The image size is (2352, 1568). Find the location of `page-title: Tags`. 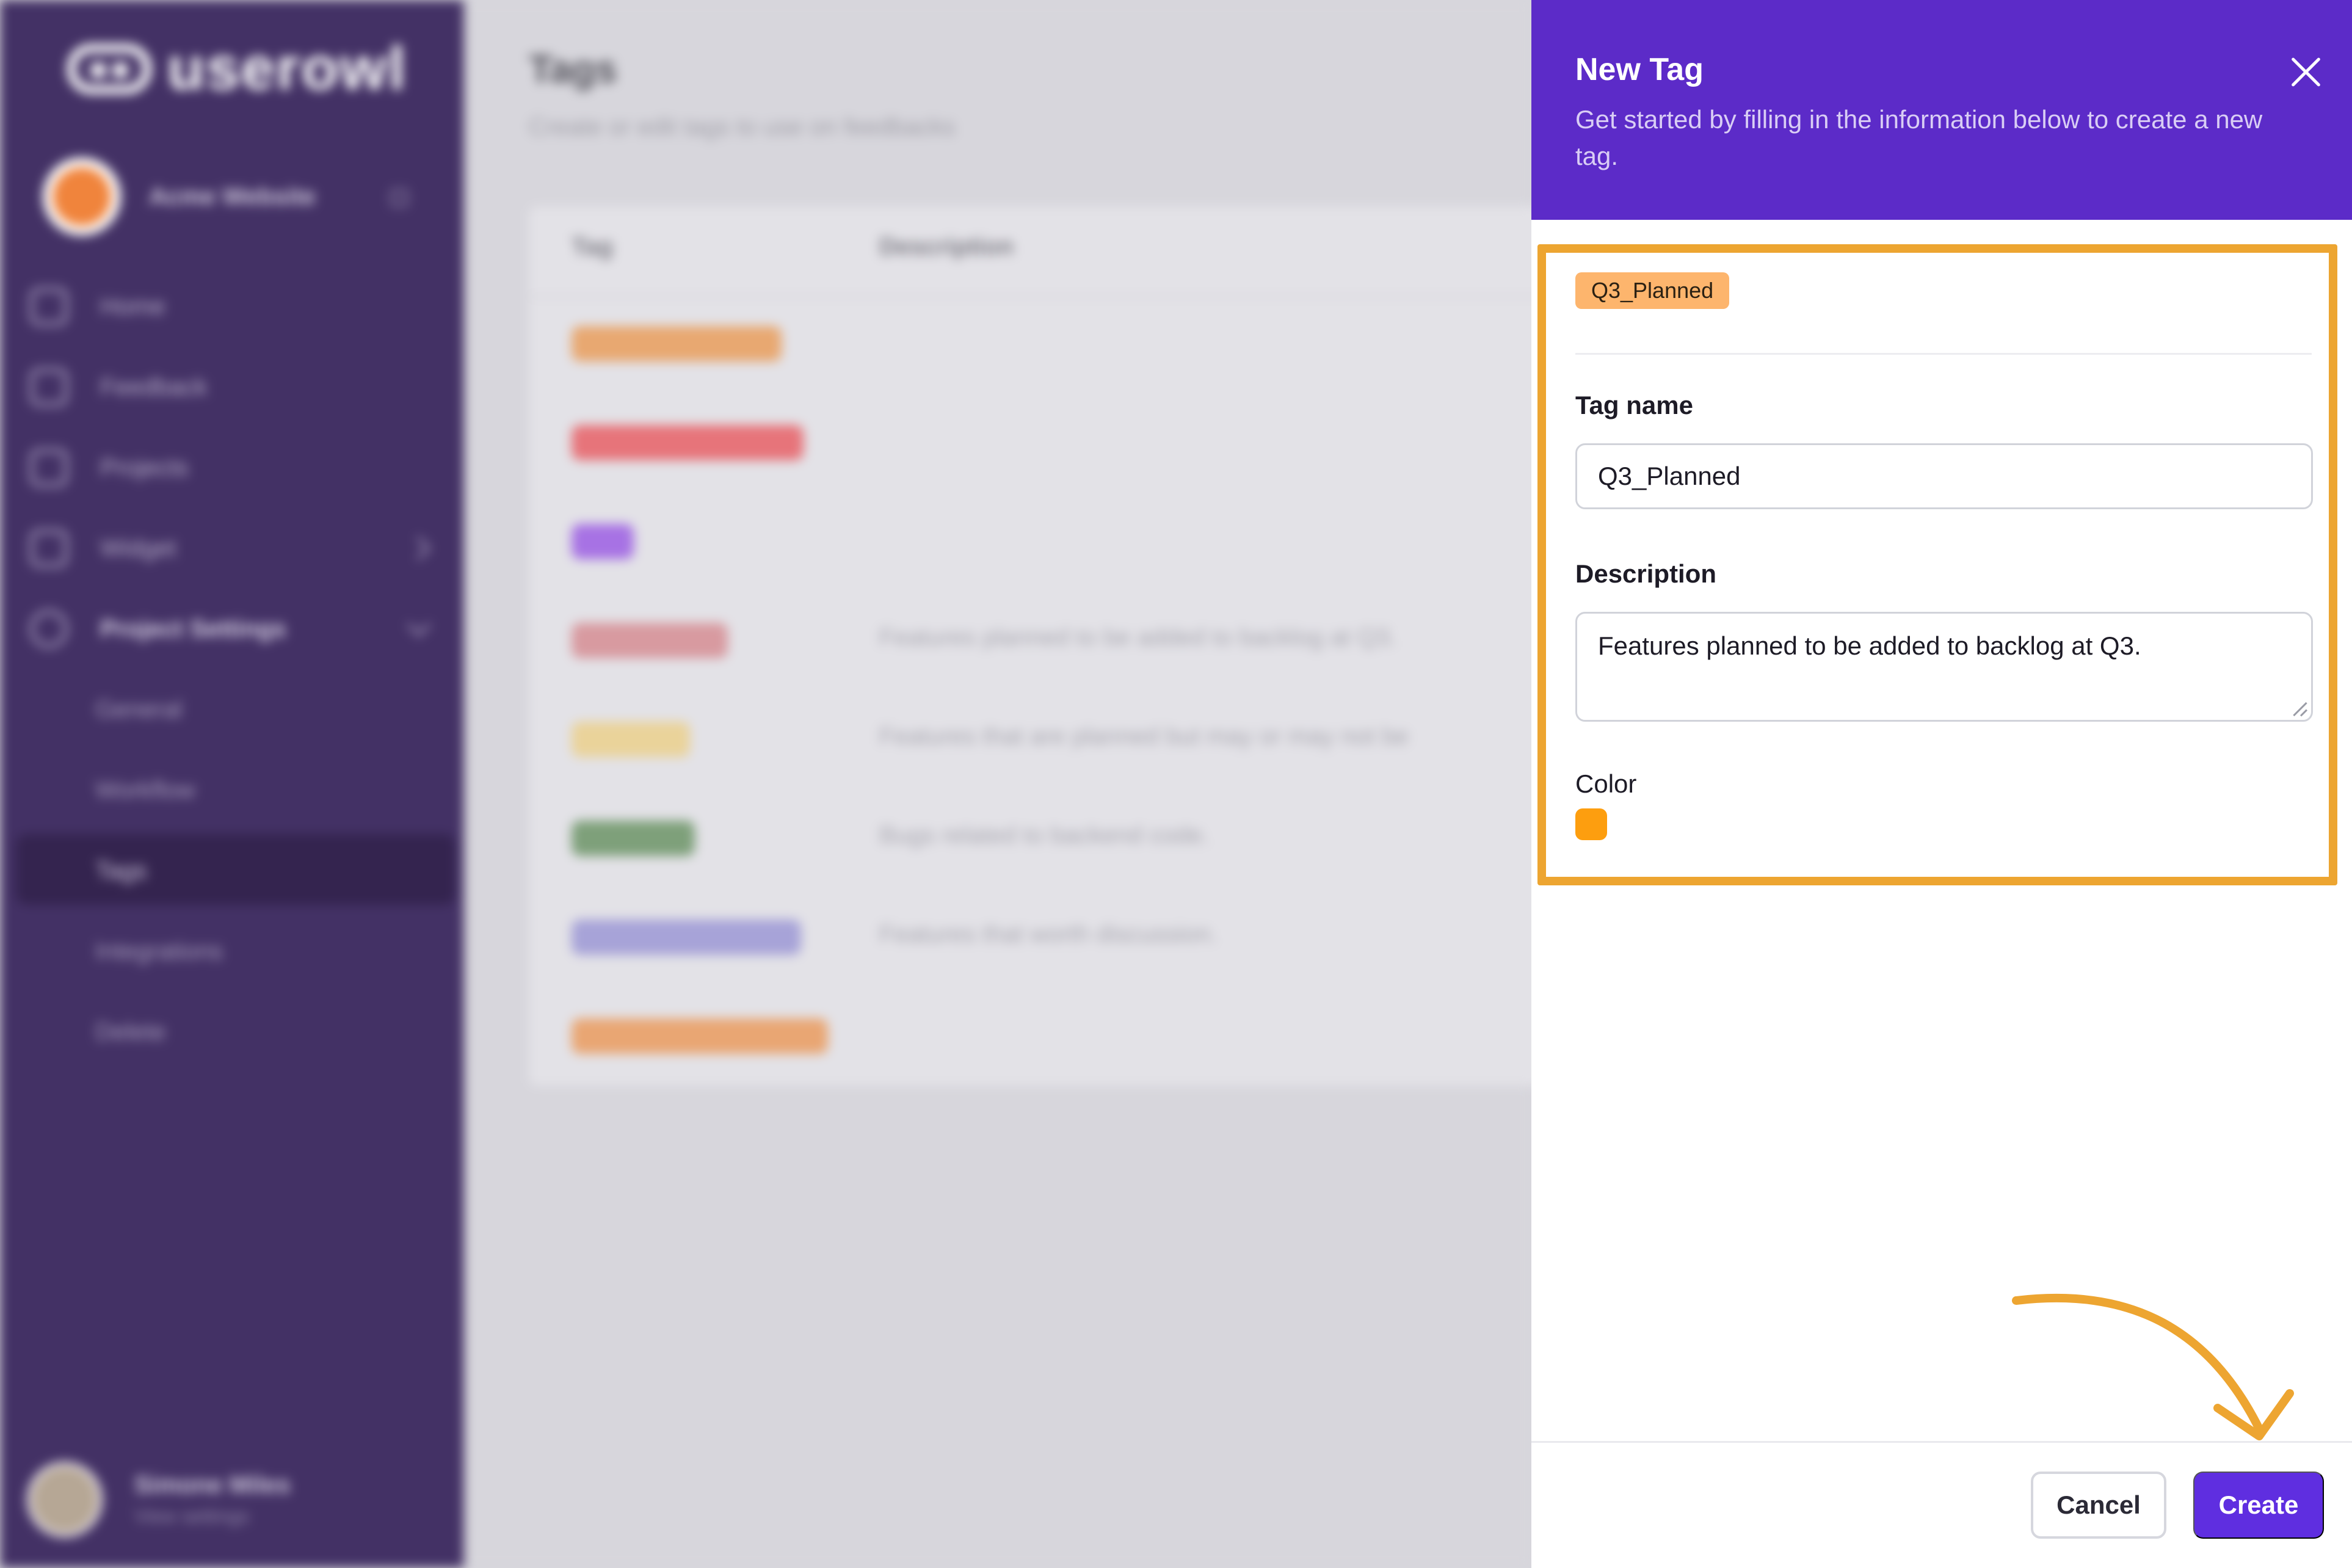

page-title: Tags is located at coordinates (573, 69).